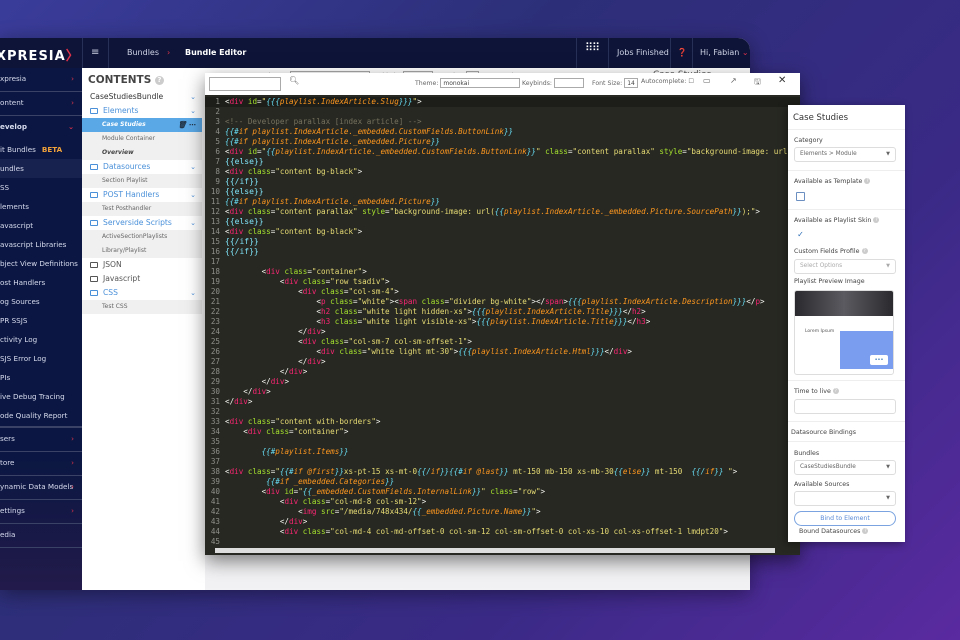 This screenshot has height=640, width=960. I want to click on sidebar-item: ode Quality Report, so click(41, 415).